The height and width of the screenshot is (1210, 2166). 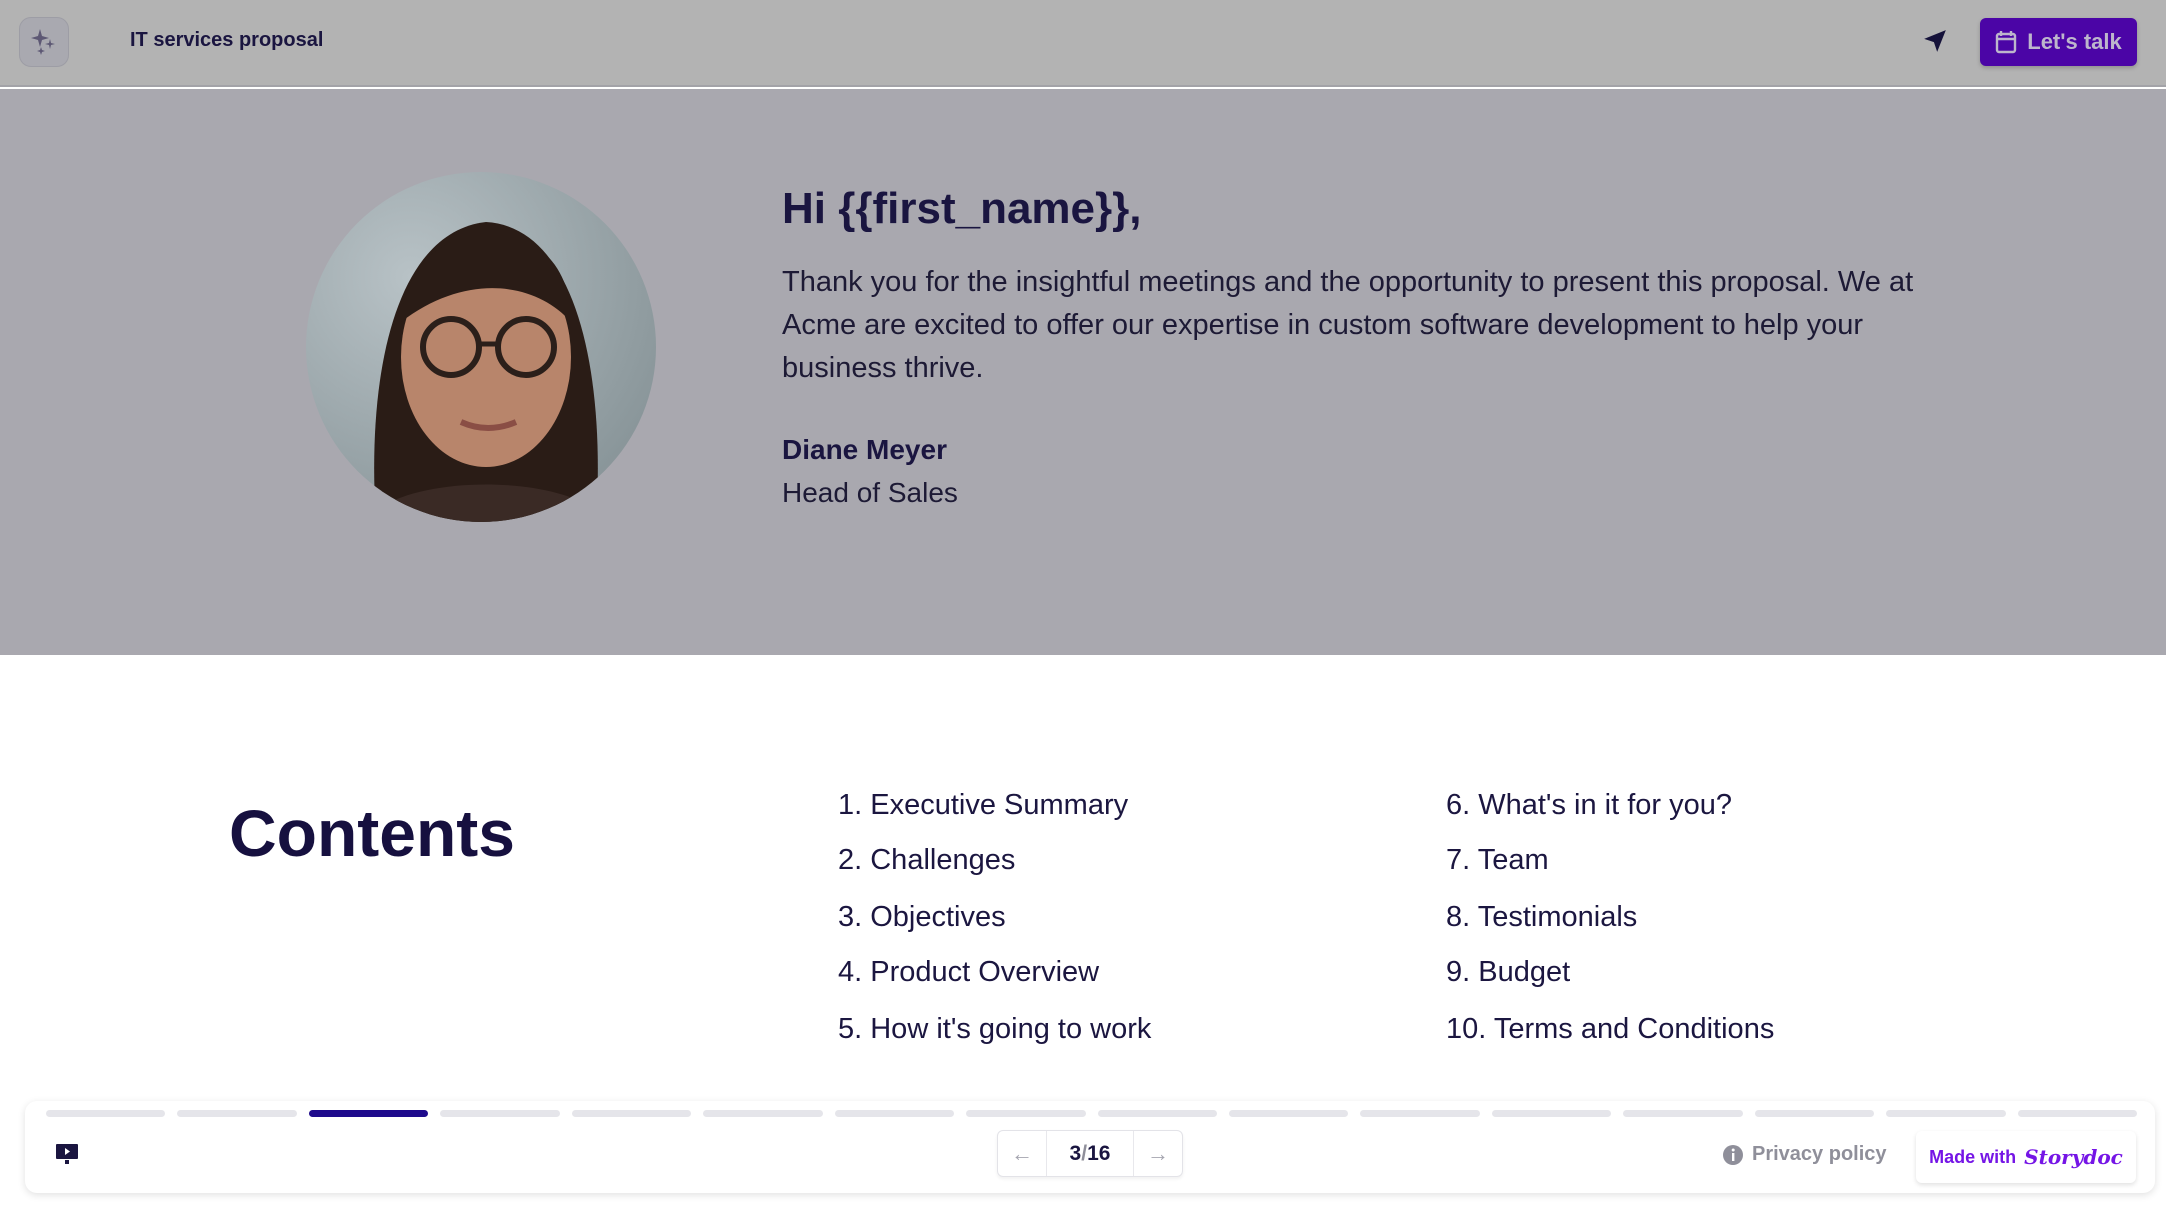 What do you see at coordinates (1158, 1154) in the screenshot?
I see `next-page-button: →` at bounding box center [1158, 1154].